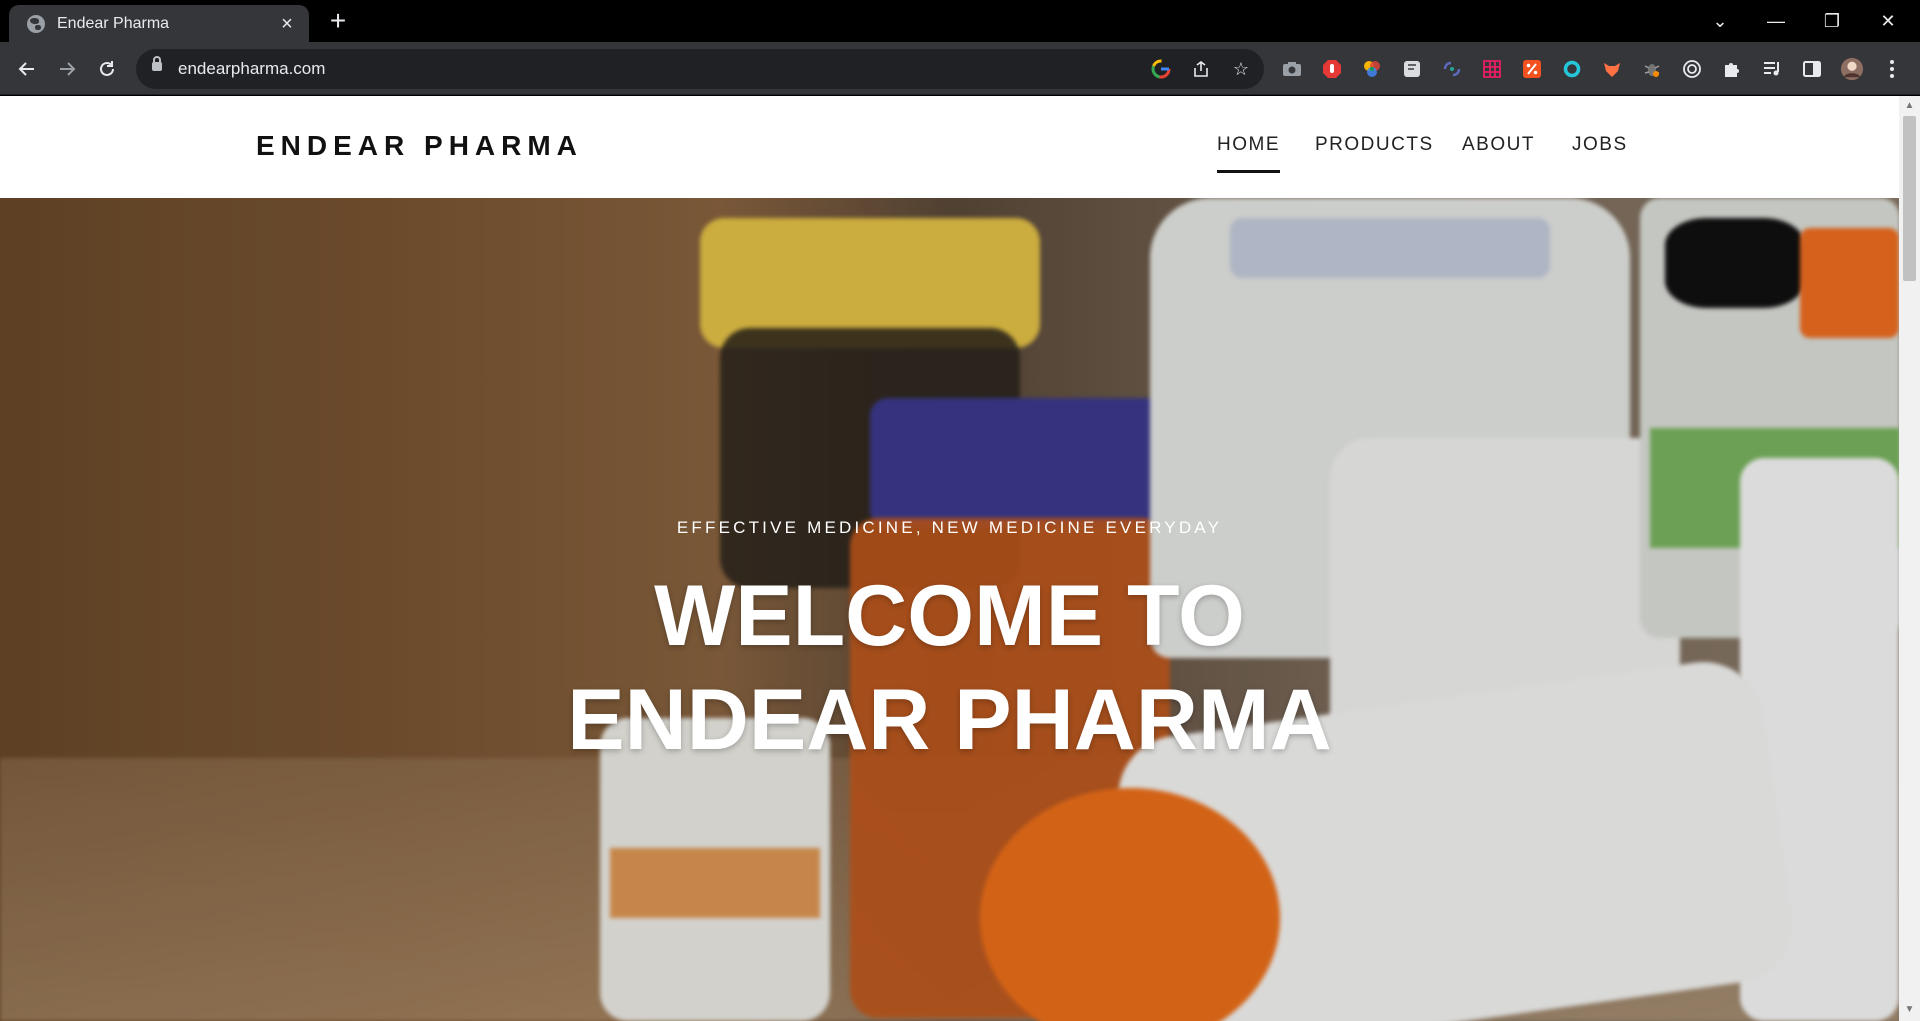  Describe the element at coordinates (113, 23) in the screenshot. I see `tab-title: Endear Pharma` at that location.